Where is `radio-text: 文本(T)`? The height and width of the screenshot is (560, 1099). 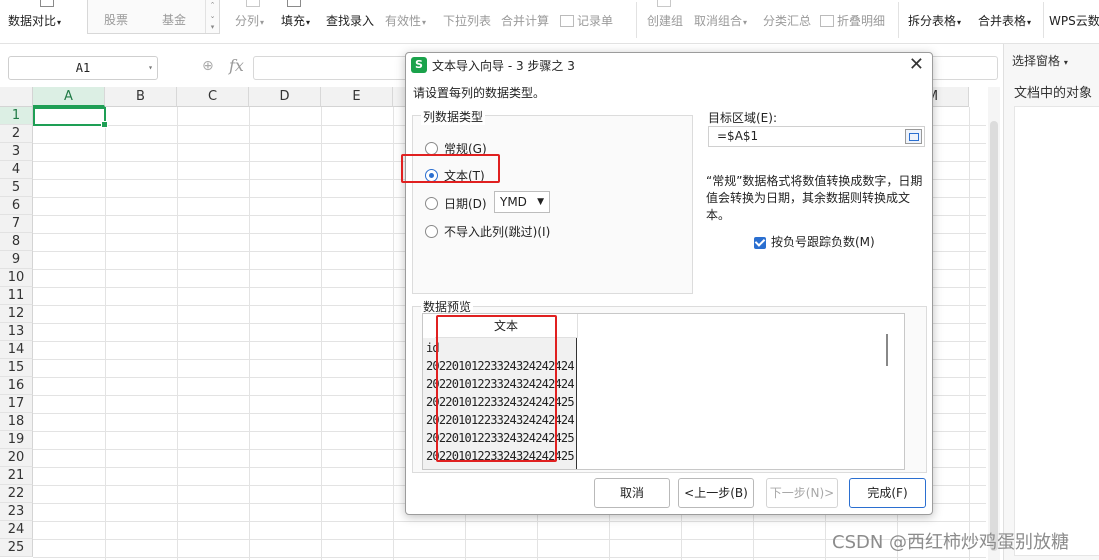 radio-text: 文本(T) is located at coordinates (455, 176).